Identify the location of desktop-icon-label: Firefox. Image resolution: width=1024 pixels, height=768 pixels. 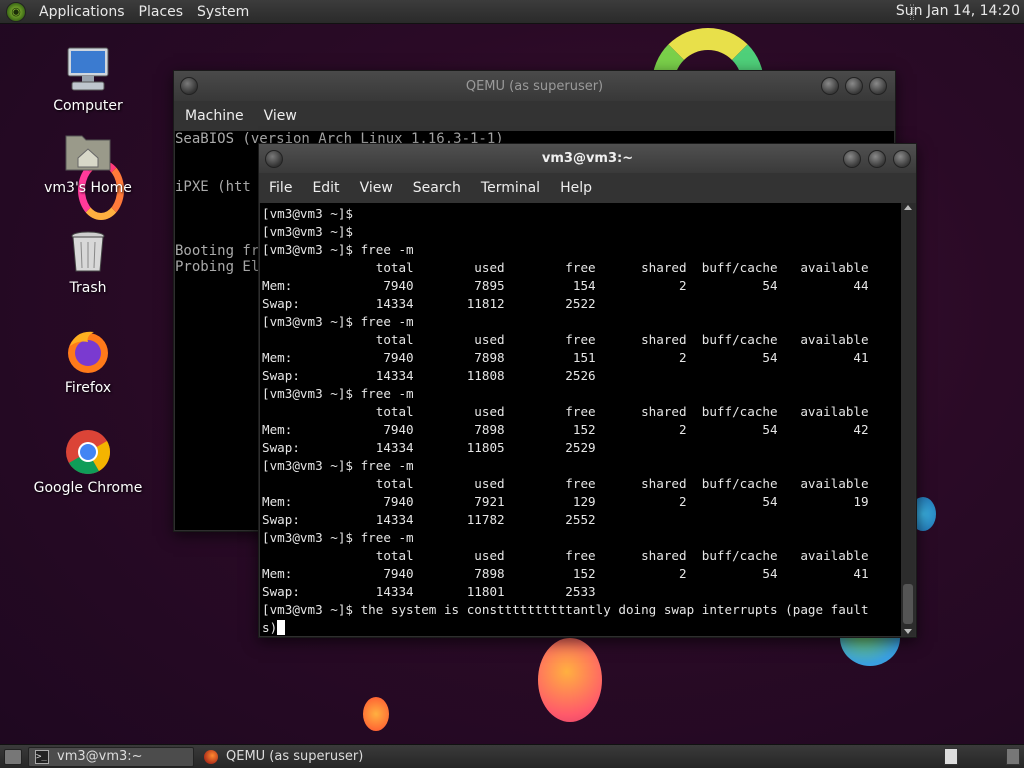
(88, 388).